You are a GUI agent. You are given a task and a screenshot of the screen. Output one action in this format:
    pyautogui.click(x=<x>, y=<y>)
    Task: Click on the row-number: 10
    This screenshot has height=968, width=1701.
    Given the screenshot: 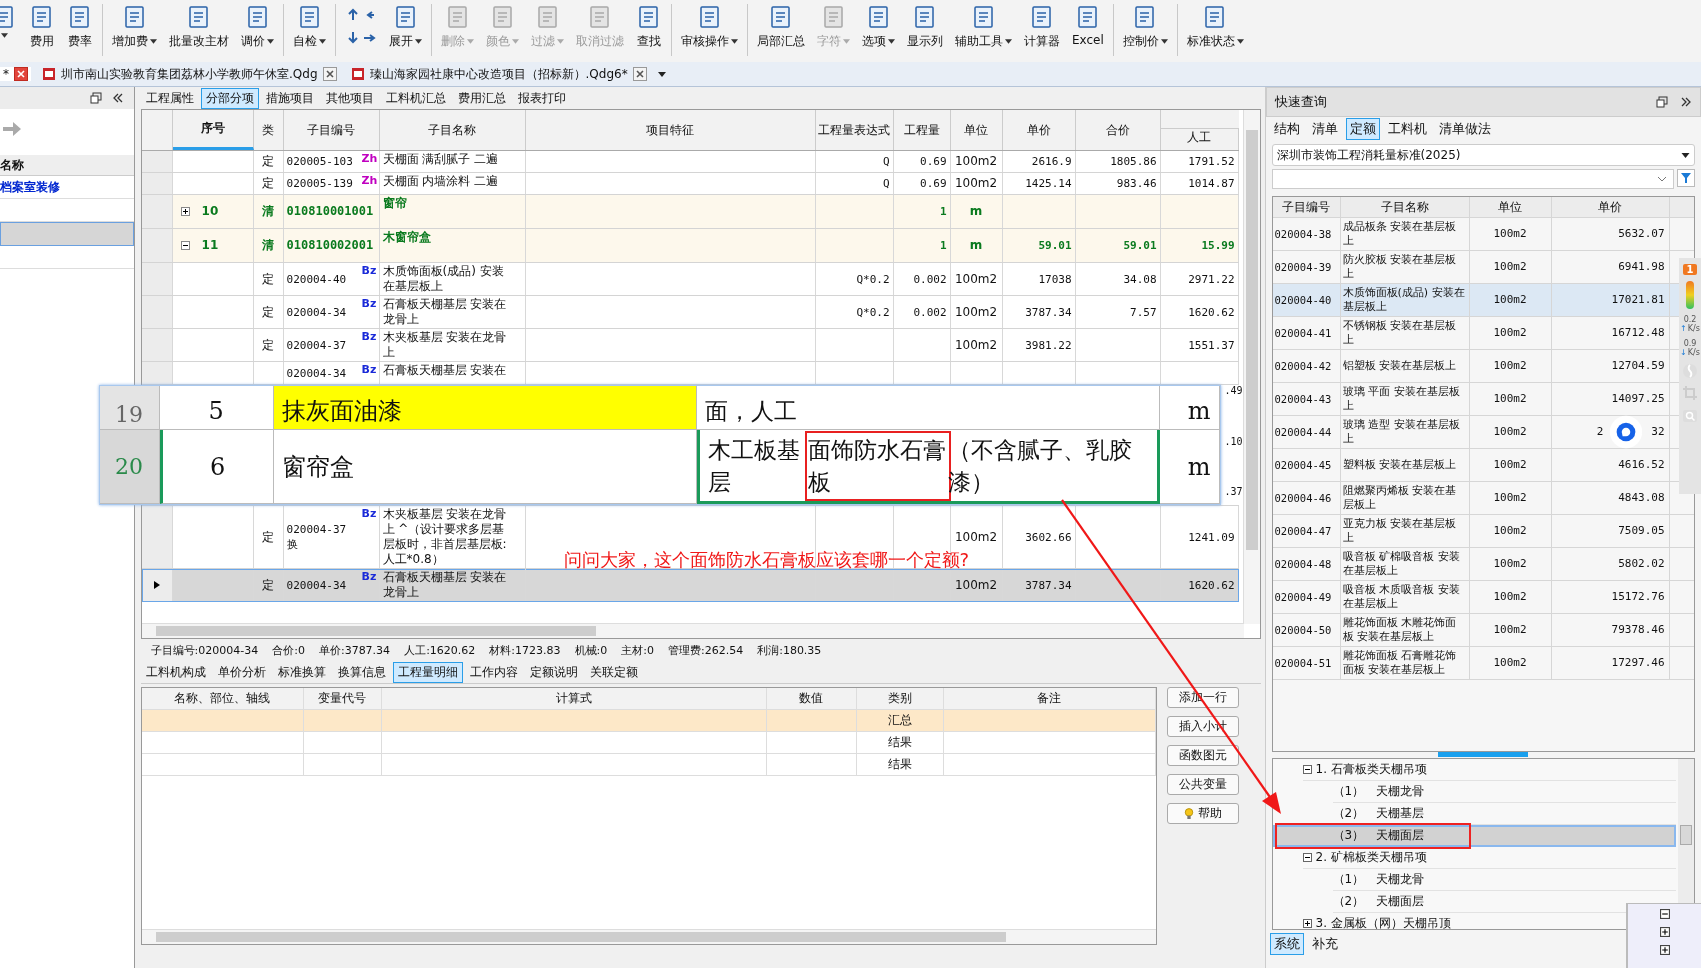 What is the action you would take?
    pyautogui.click(x=210, y=211)
    